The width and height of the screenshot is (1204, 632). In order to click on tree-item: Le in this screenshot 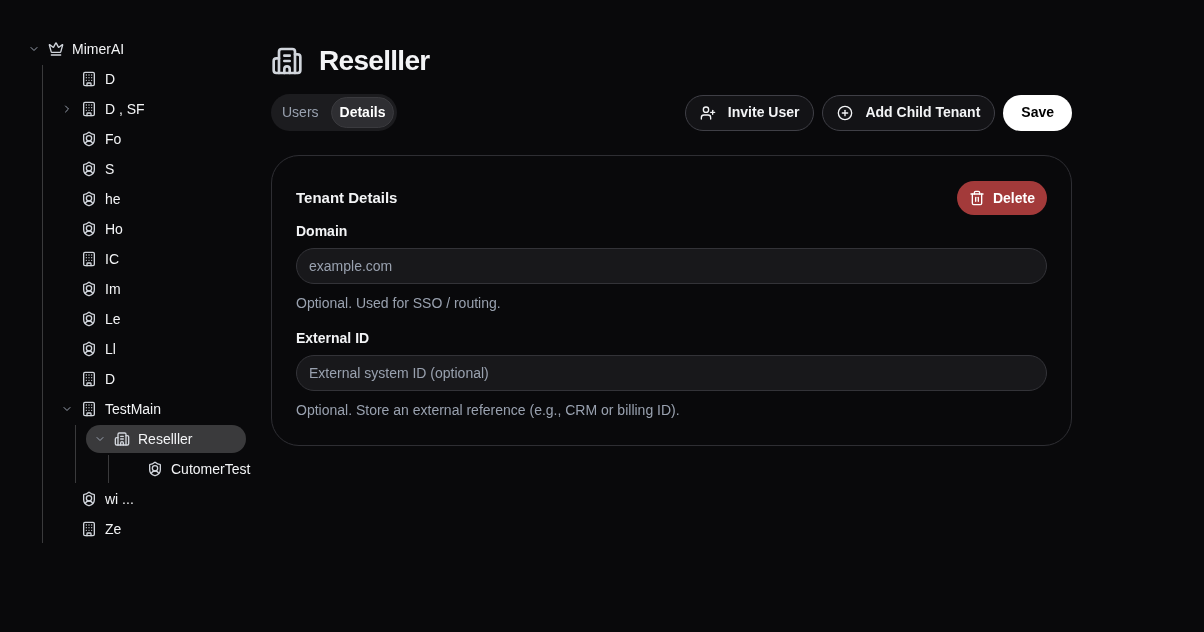, I will do `click(133, 319)`.